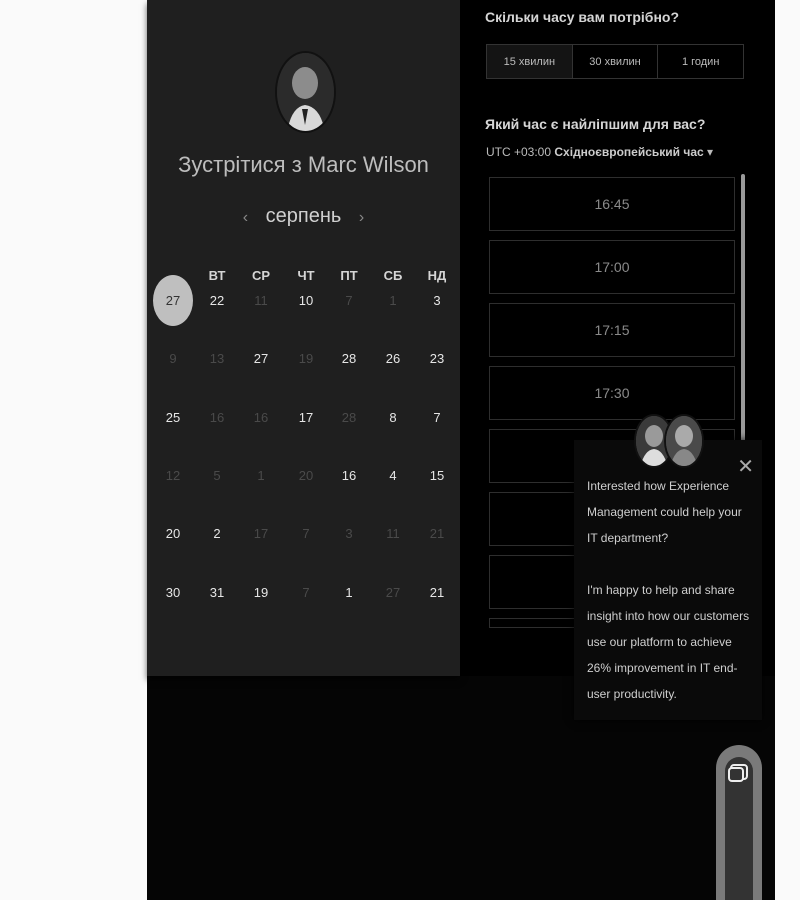 The height and width of the screenshot is (900, 800). I want to click on calendar-day: 30, so click(173, 592).